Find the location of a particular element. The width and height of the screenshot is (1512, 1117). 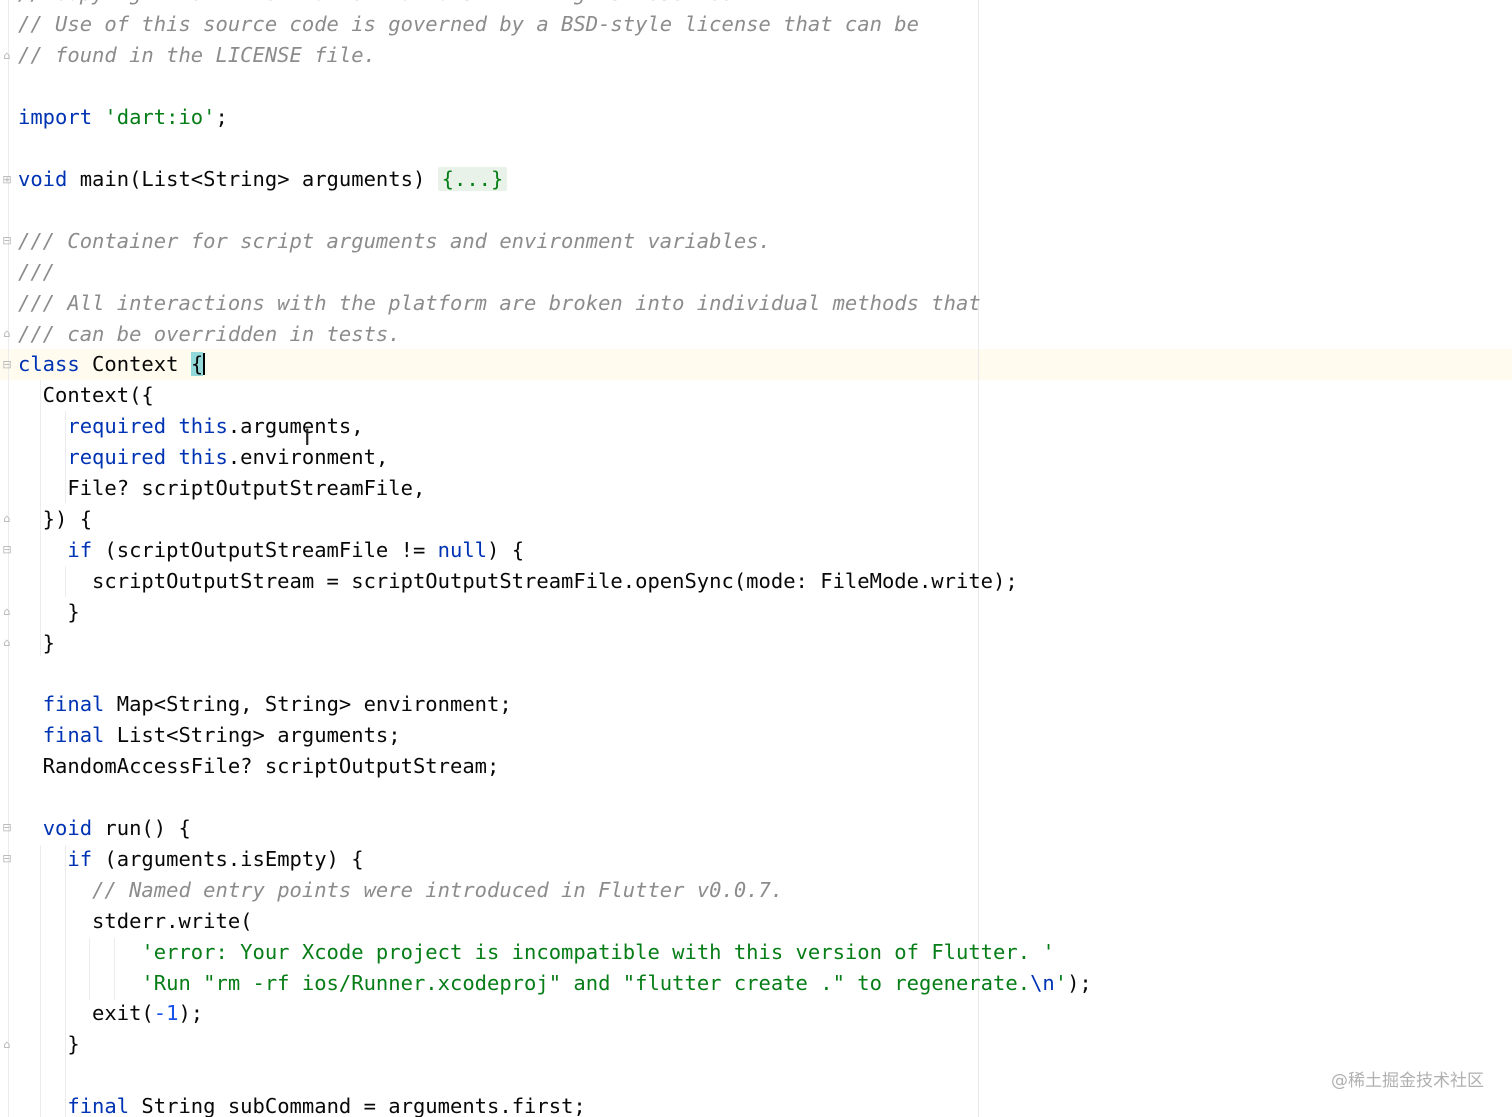

folded-region: {...} is located at coordinates (472, 179).